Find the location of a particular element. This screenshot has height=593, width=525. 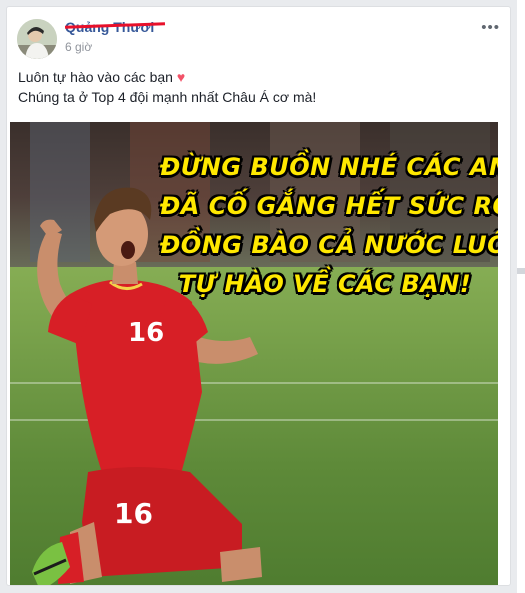

avatar is located at coordinates (37, 39).